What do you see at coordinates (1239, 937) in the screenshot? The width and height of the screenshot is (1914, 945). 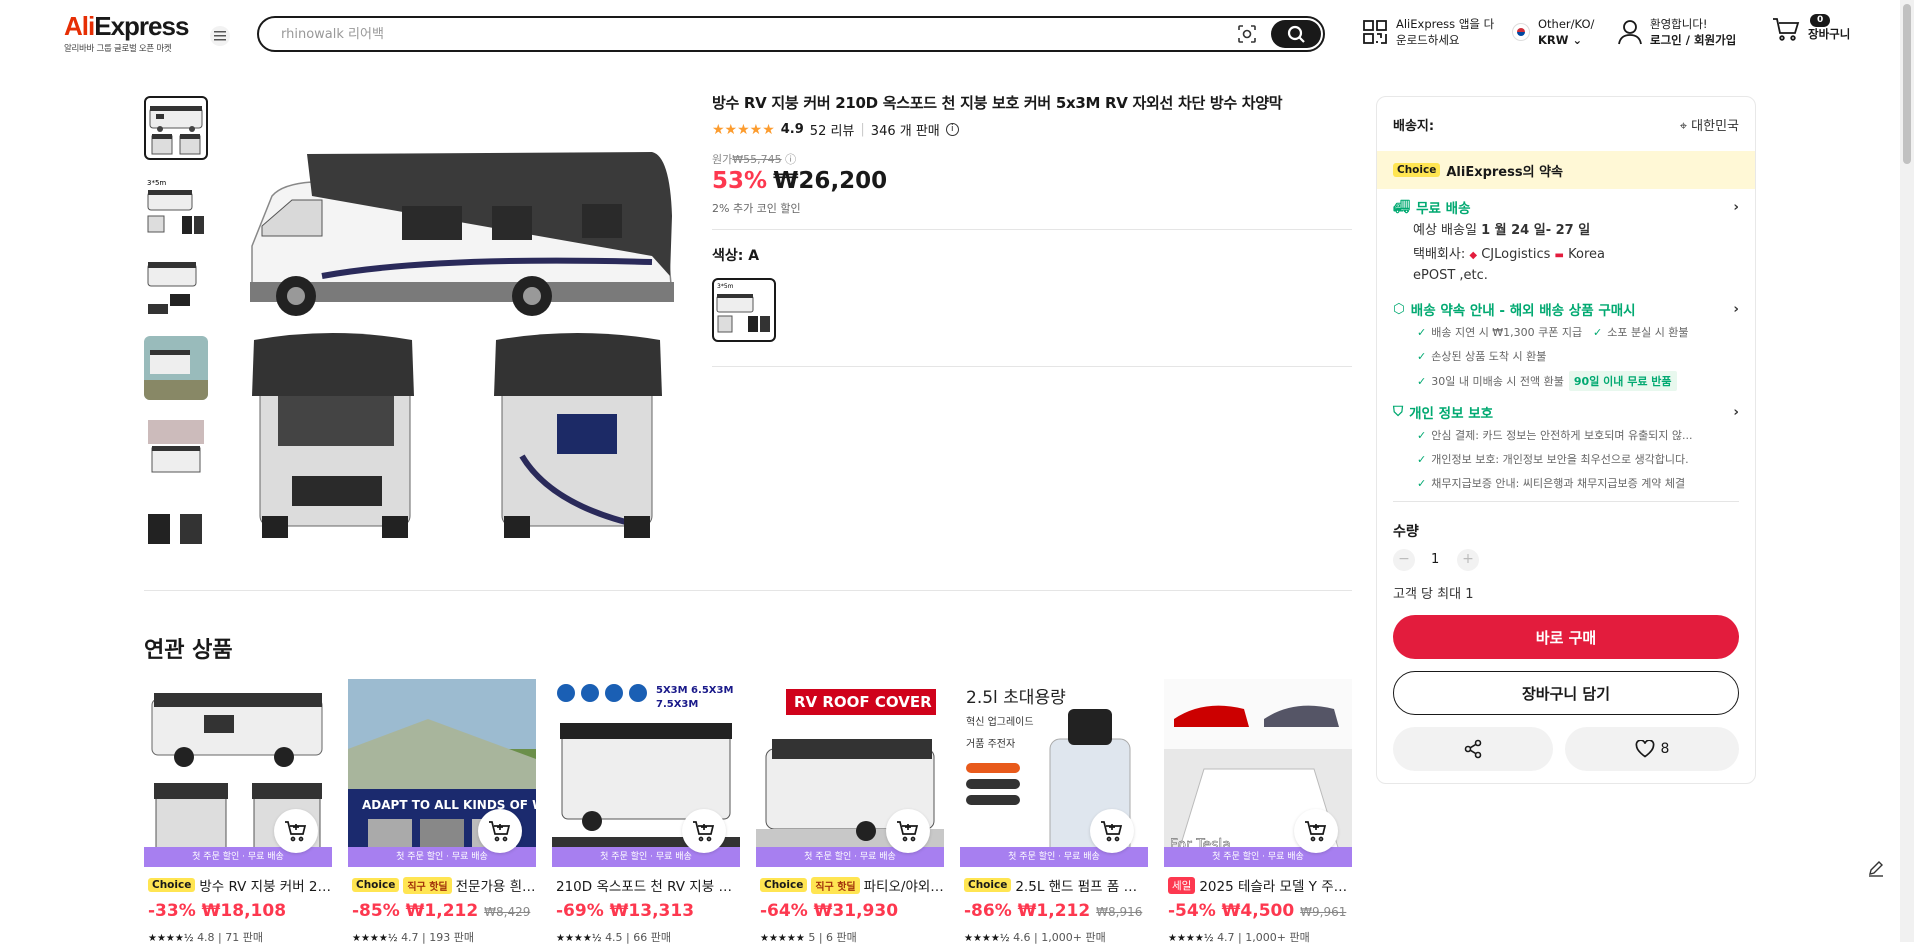 I see `card-rating: ★★★★½ 4.7 | 1,000+ 판매` at bounding box center [1239, 937].